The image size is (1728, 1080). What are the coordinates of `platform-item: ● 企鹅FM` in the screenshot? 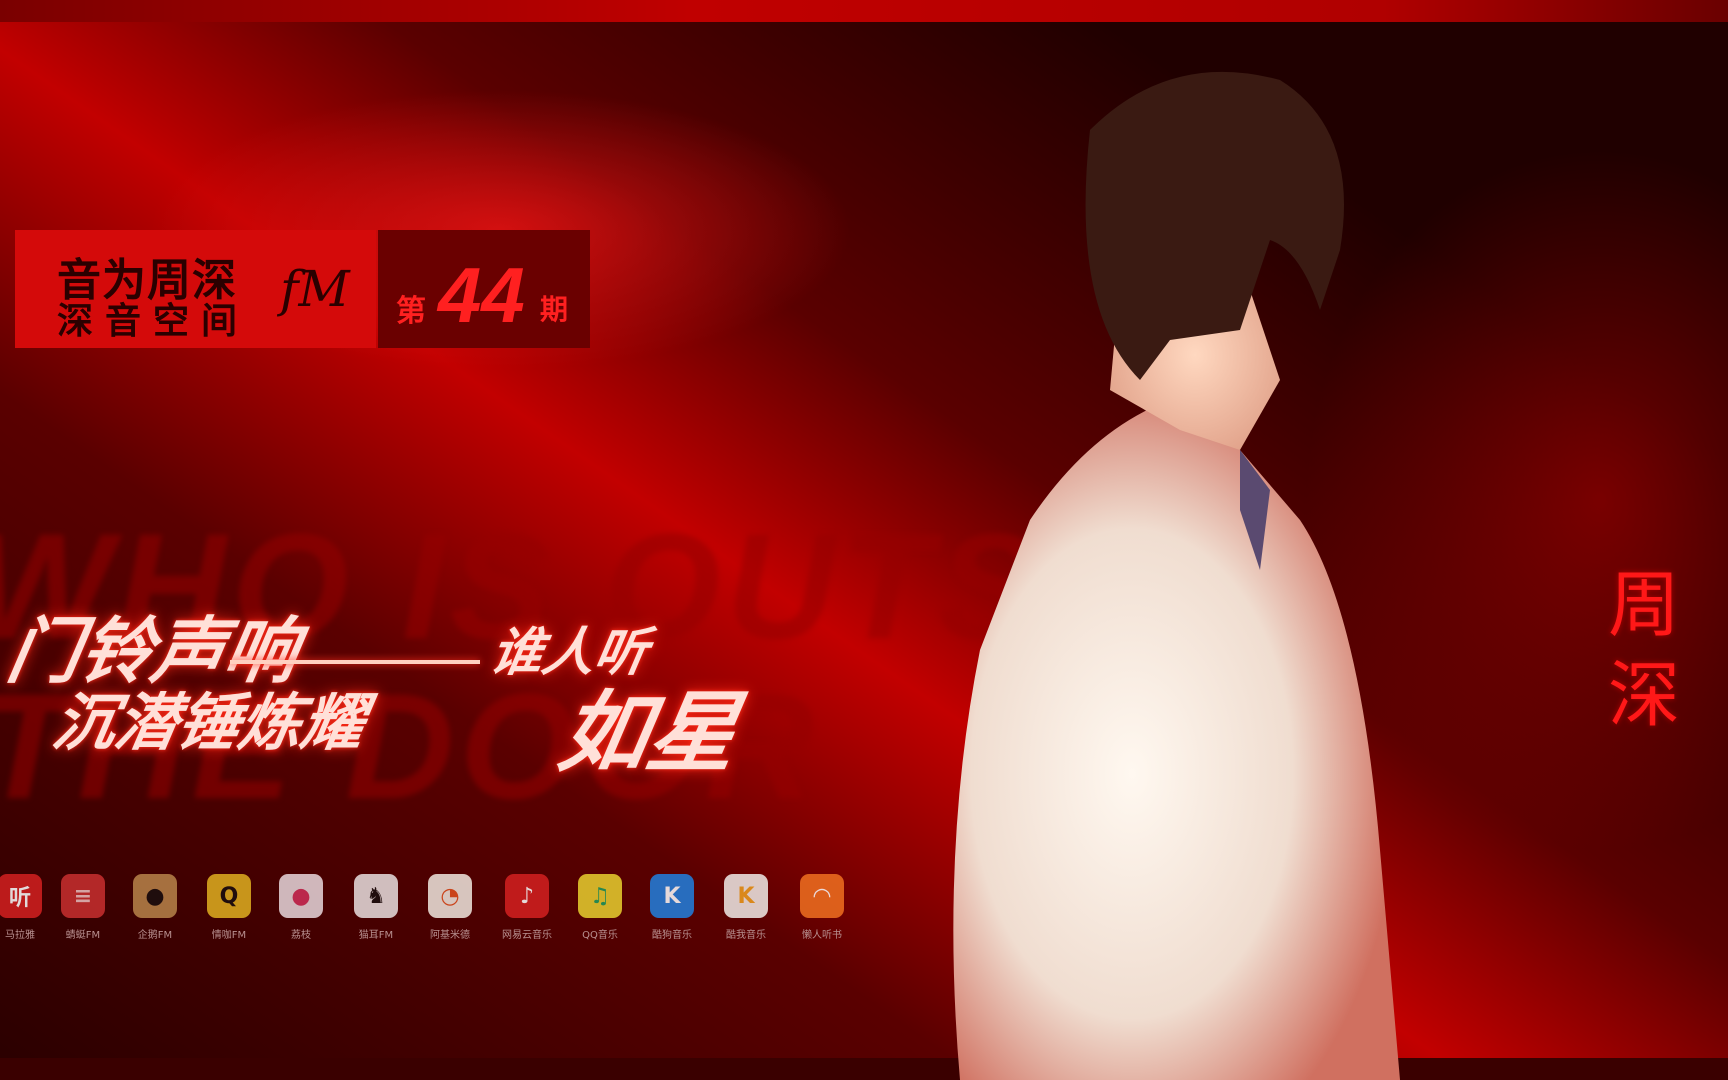 It's located at (155, 907).